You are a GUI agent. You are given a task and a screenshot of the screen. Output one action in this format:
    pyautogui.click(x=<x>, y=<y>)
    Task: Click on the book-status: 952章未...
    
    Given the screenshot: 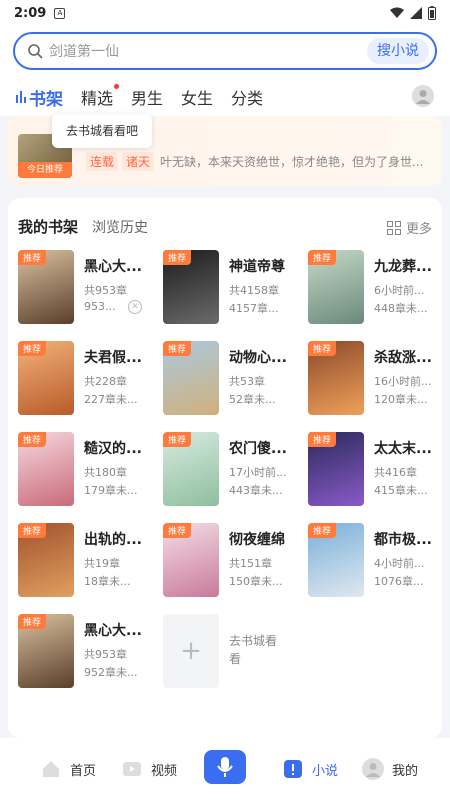 What is the action you would take?
    pyautogui.click(x=111, y=672)
    